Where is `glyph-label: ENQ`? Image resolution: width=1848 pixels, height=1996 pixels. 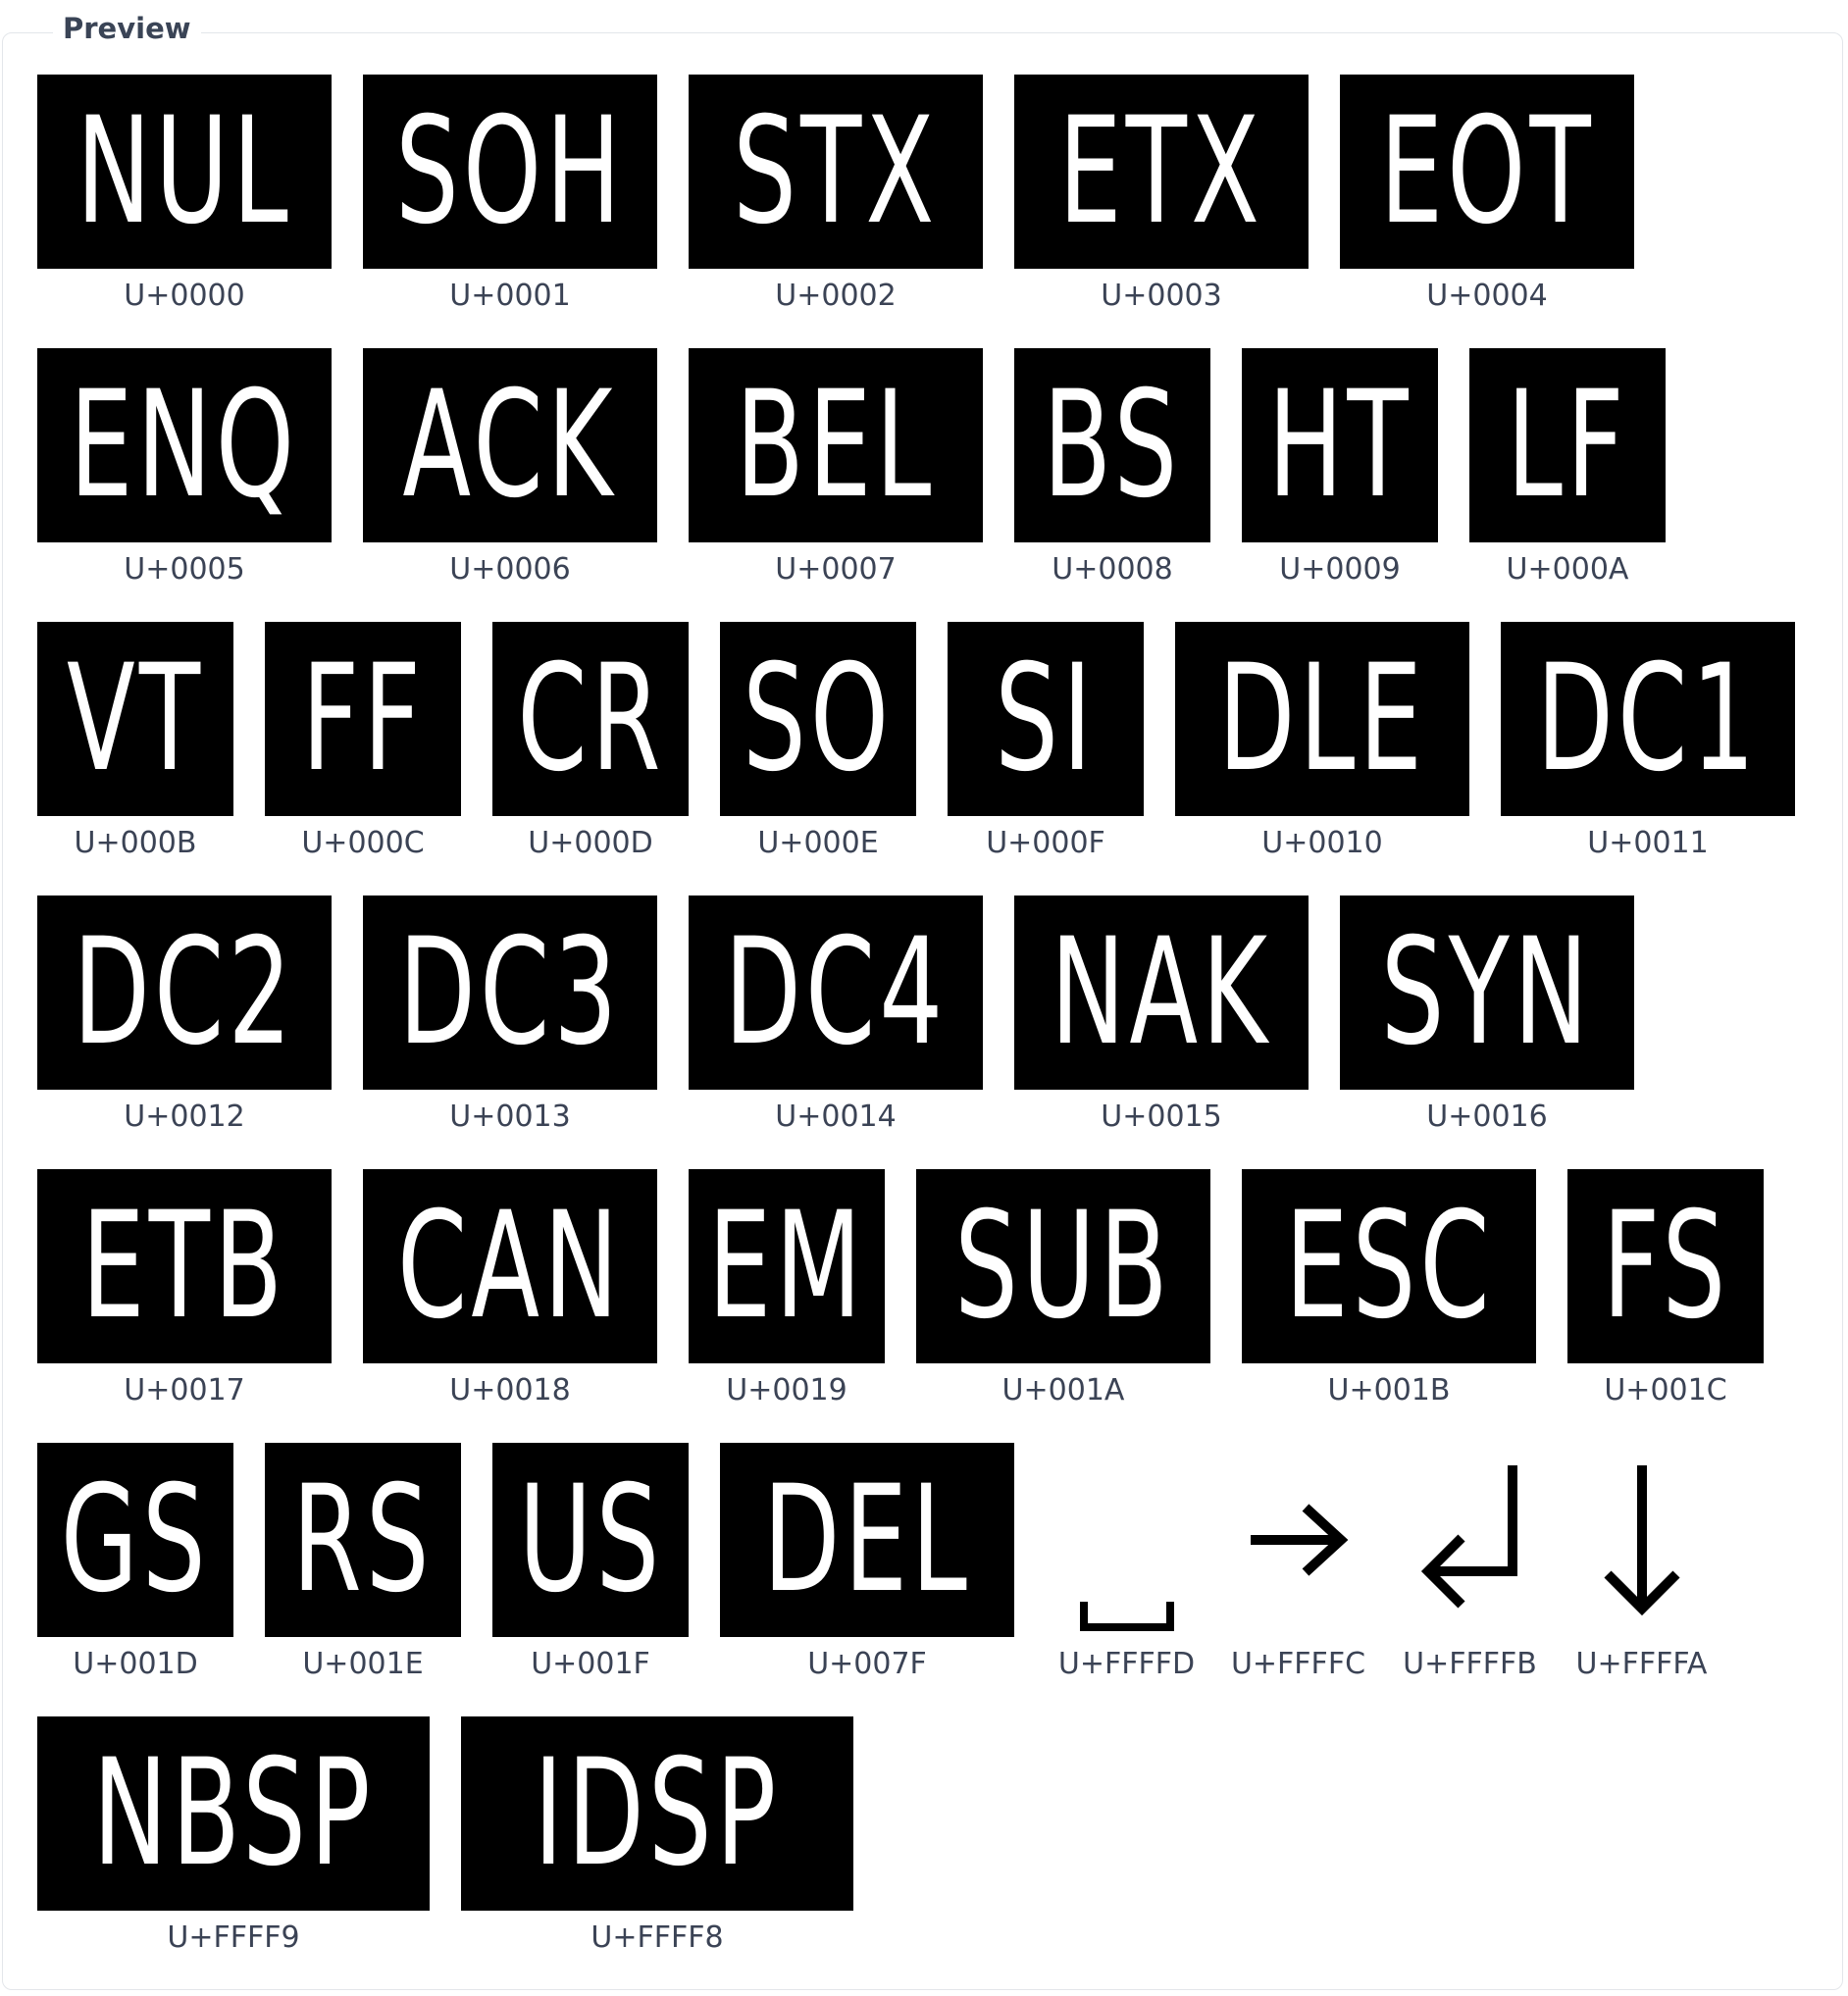
glyph-label: ENQ is located at coordinates (184, 445).